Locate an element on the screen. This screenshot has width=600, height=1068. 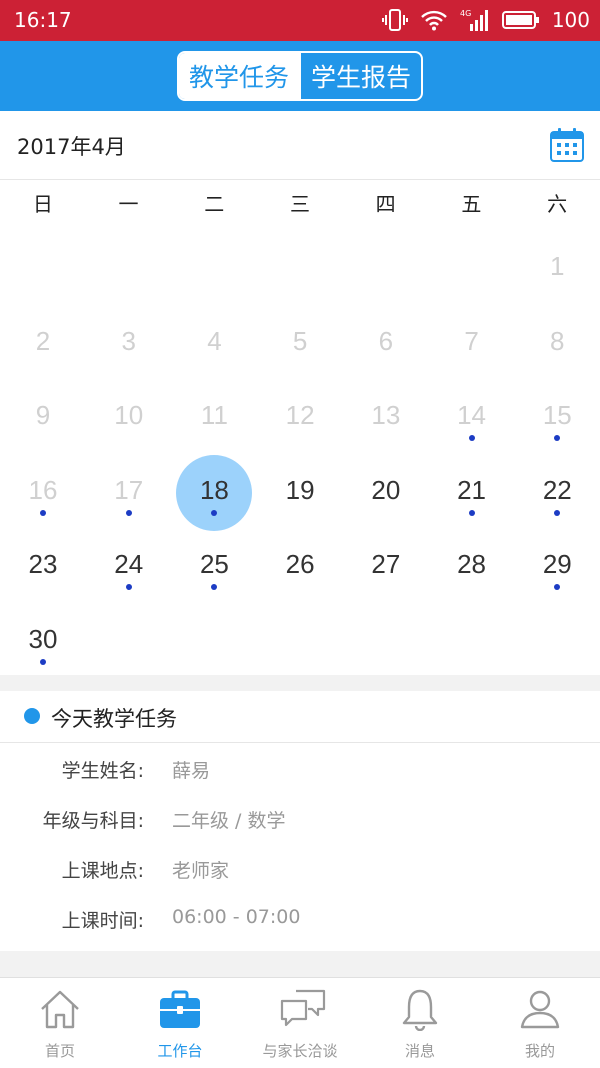
day-number: 17 is located at coordinates (129, 489).